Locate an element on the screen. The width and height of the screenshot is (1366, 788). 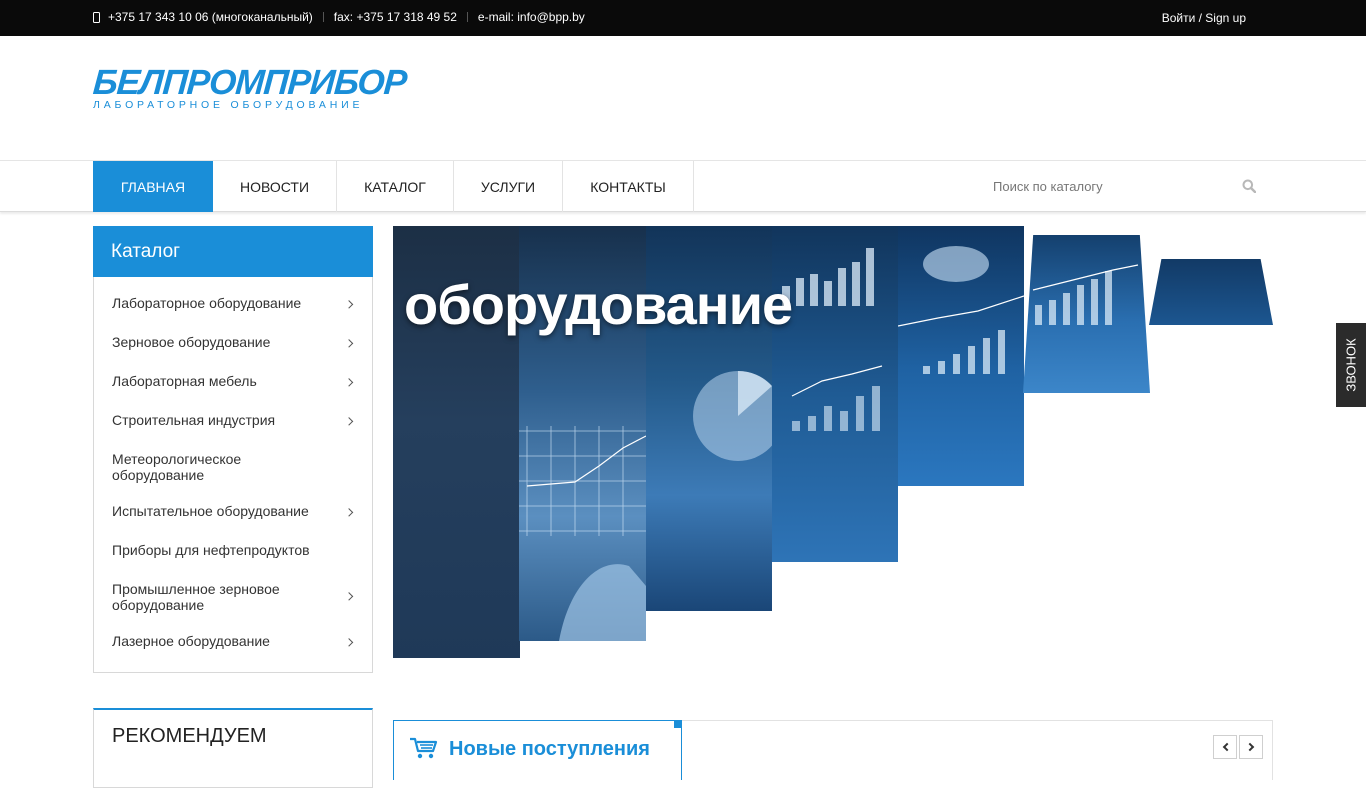
catalog-item-label: Лазерное оборудование is located at coordinates (191, 641).